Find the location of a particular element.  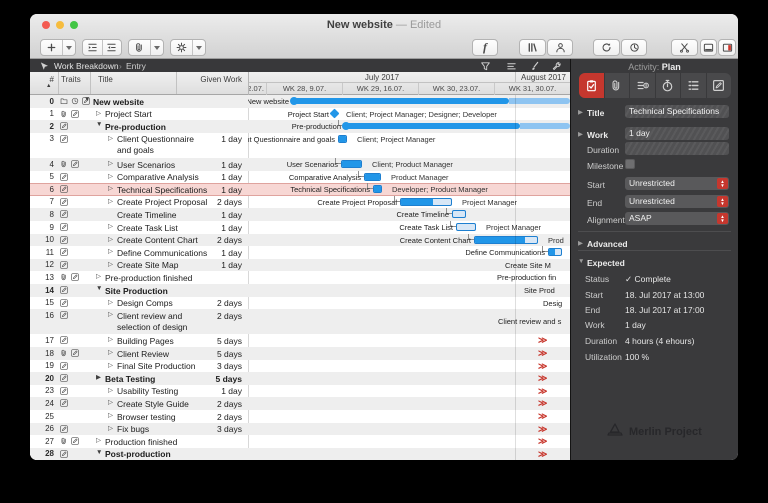

alignment-dropdown: ASAP ▲ ▼ is located at coordinates (677, 218).